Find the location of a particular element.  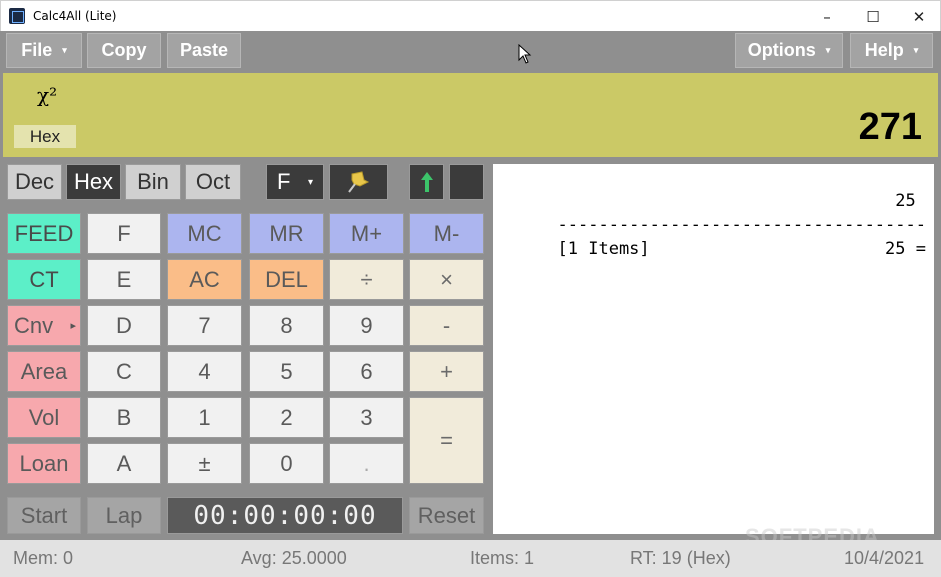

pin-button is located at coordinates (358, 182).